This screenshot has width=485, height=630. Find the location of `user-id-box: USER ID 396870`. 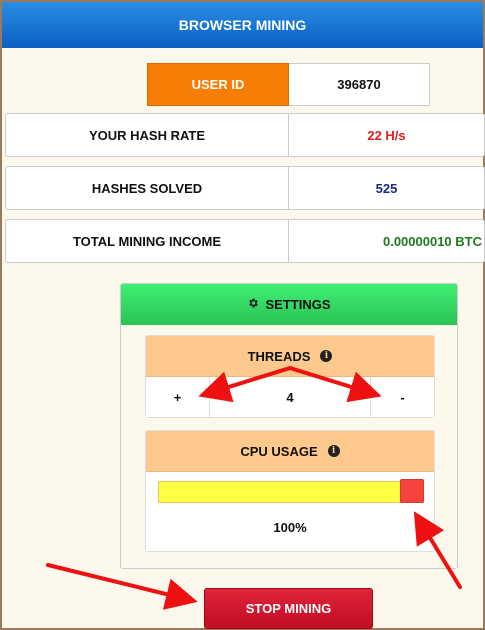

user-id-box: USER ID 396870 is located at coordinates (288, 84).